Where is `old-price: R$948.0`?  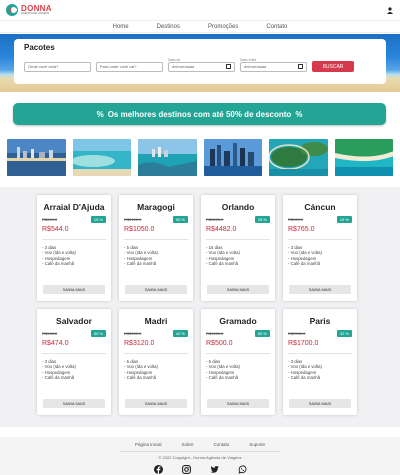 old-price: R$948.0 is located at coordinates (50, 333).